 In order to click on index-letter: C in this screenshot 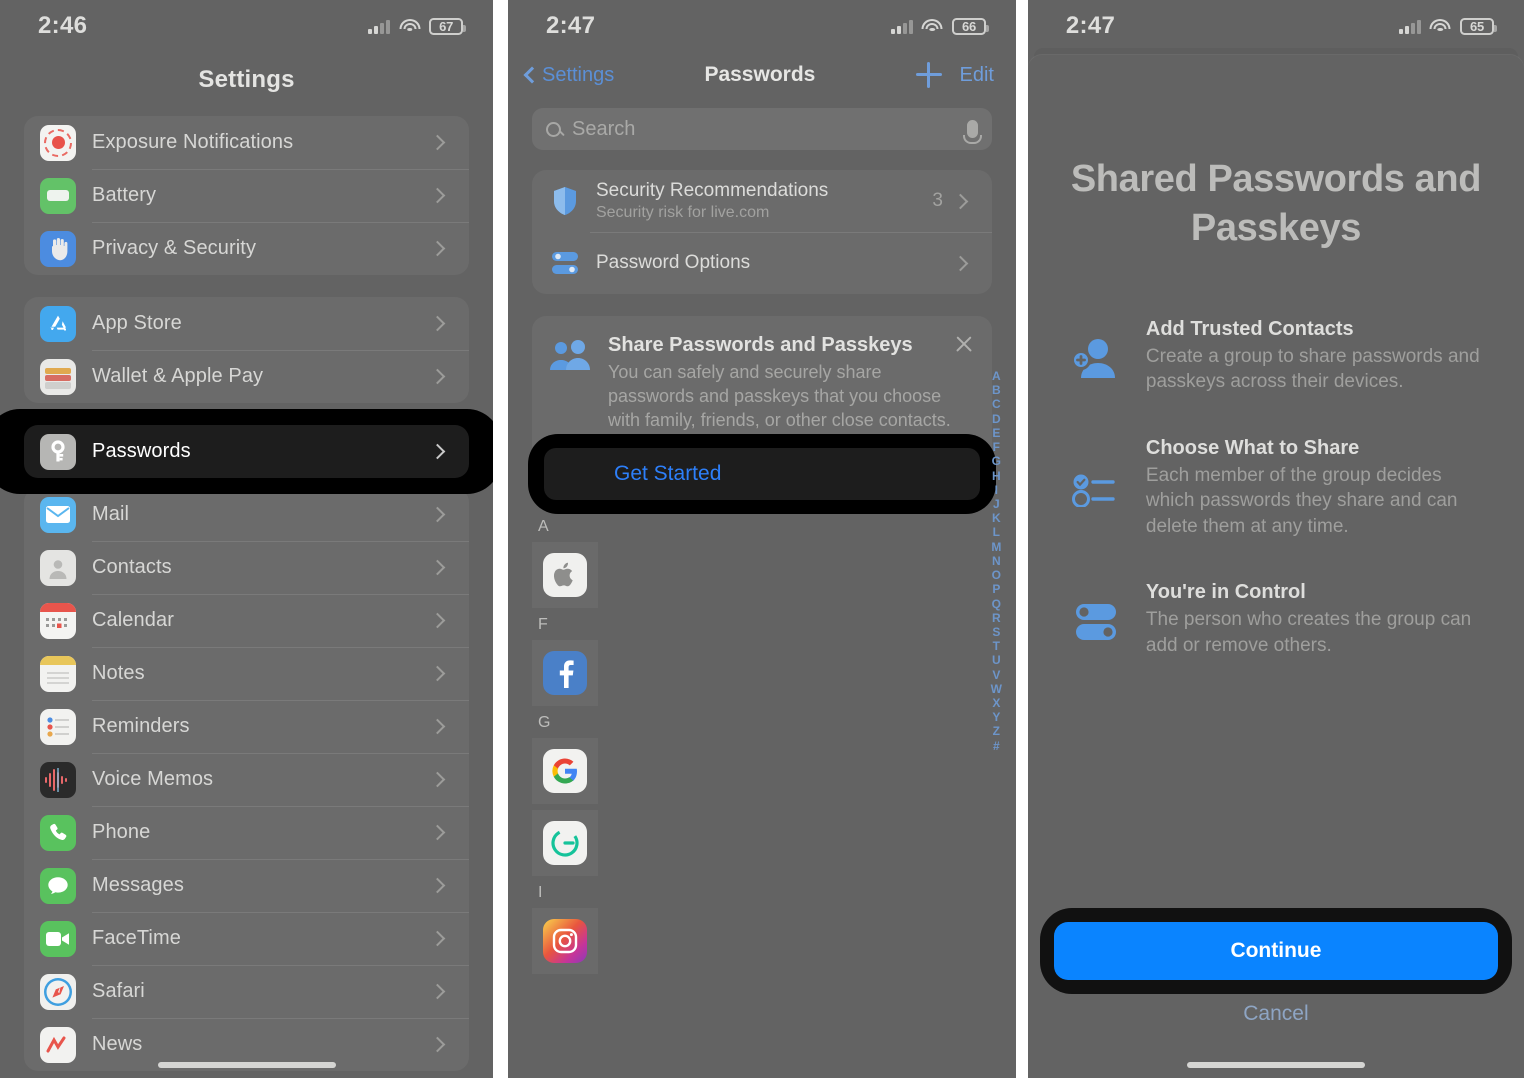, I will do `click(996, 404)`.